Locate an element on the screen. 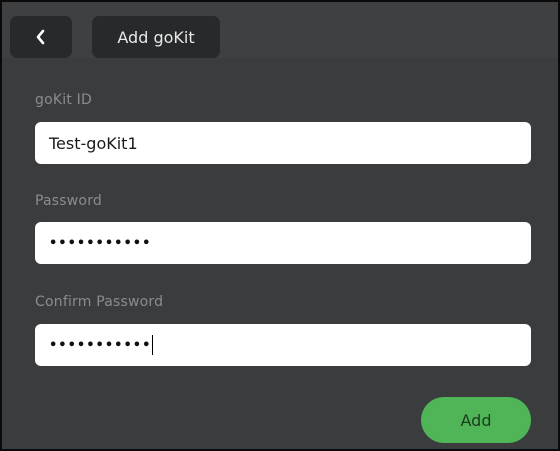 The width and height of the screenshot is (560, 451). back-button is located at coordinates (41, 37).